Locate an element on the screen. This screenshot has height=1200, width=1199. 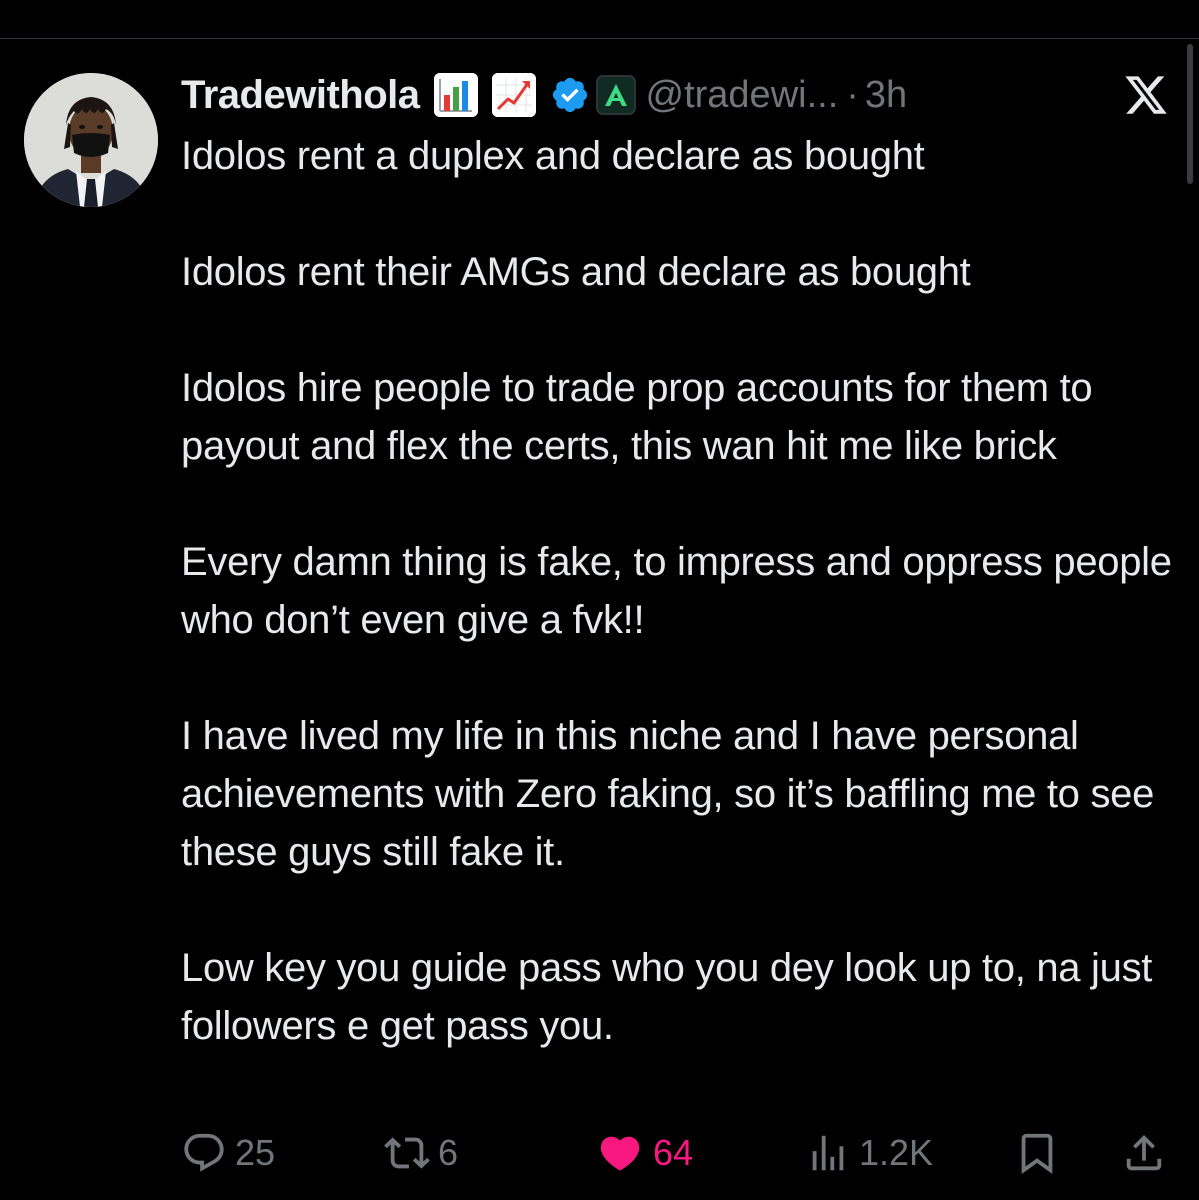
repost-button: 6 is located at coordinates (421, 1153).